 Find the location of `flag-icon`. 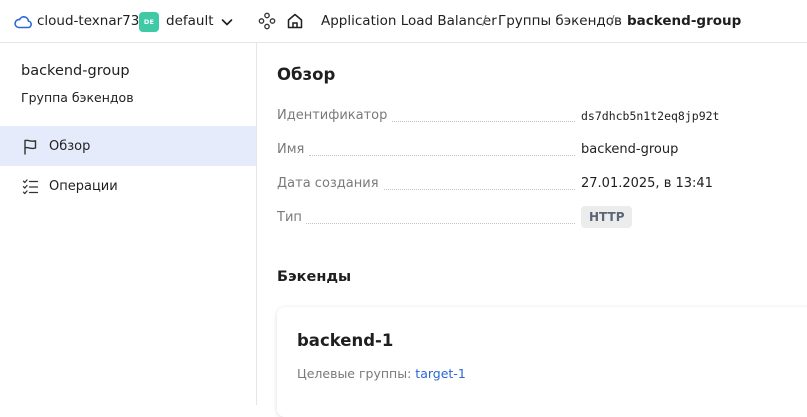

flag-icon is located at coordinates (30, 147).